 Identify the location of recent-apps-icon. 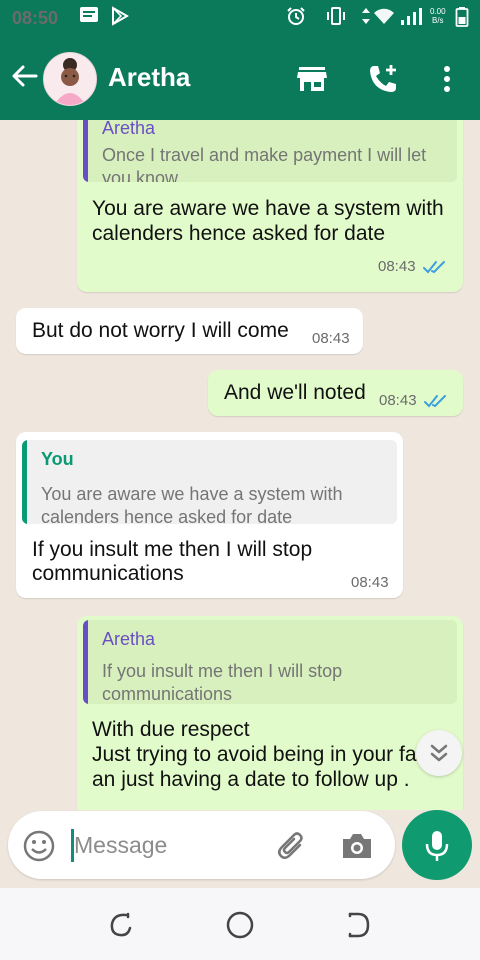
(121, 925).